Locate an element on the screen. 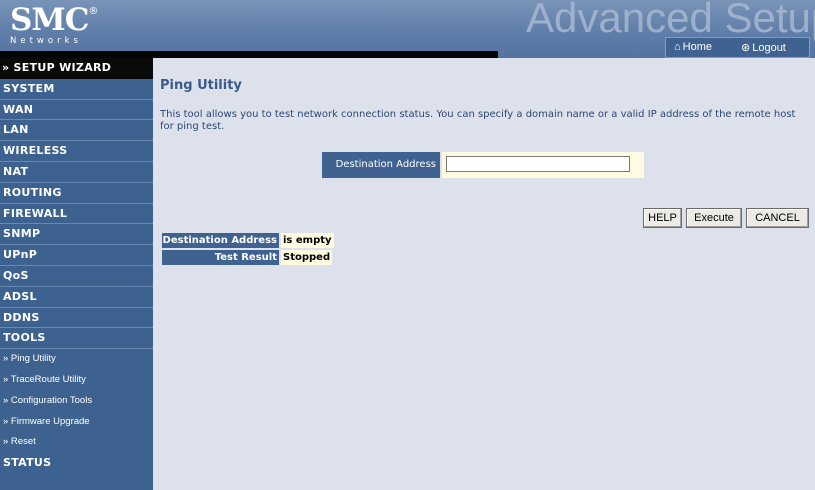  sidebar-item-routing: ROUTING is located at coordinates (76, 193).